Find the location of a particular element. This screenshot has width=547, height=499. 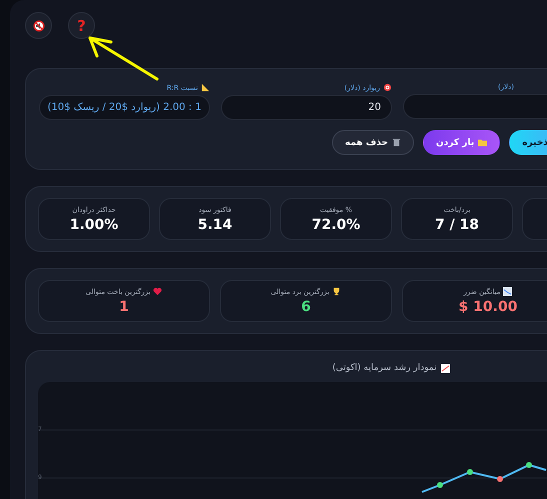

trash-icon is located at coordinates (397, 142).